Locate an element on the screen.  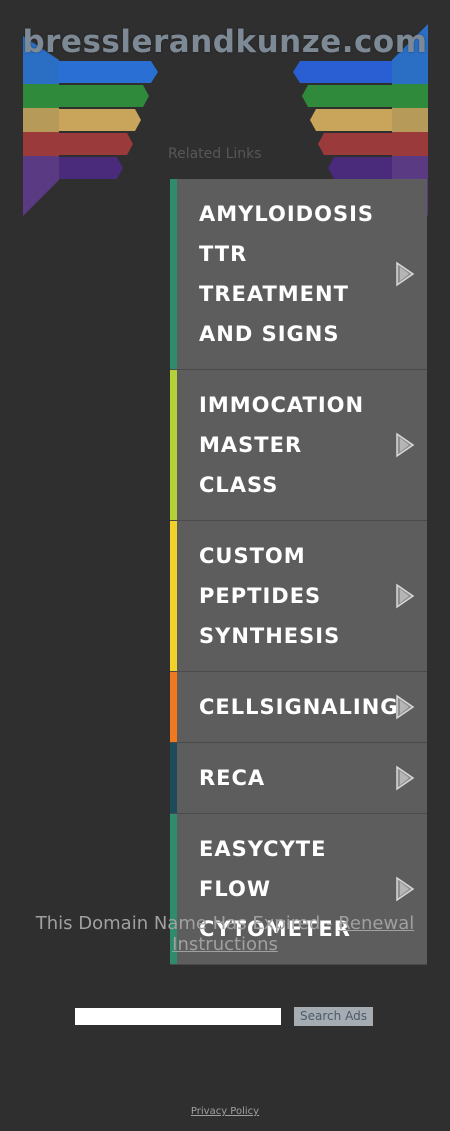
privacy-policy: Privacy Policy is located at coordinates (225, 1111).